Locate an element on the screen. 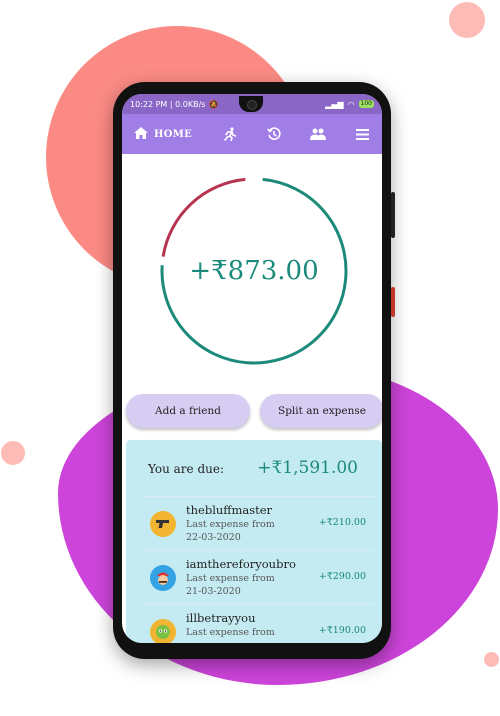 This screenshot has height=716, width=500. alien-icon is located at coordinates (163, 631).